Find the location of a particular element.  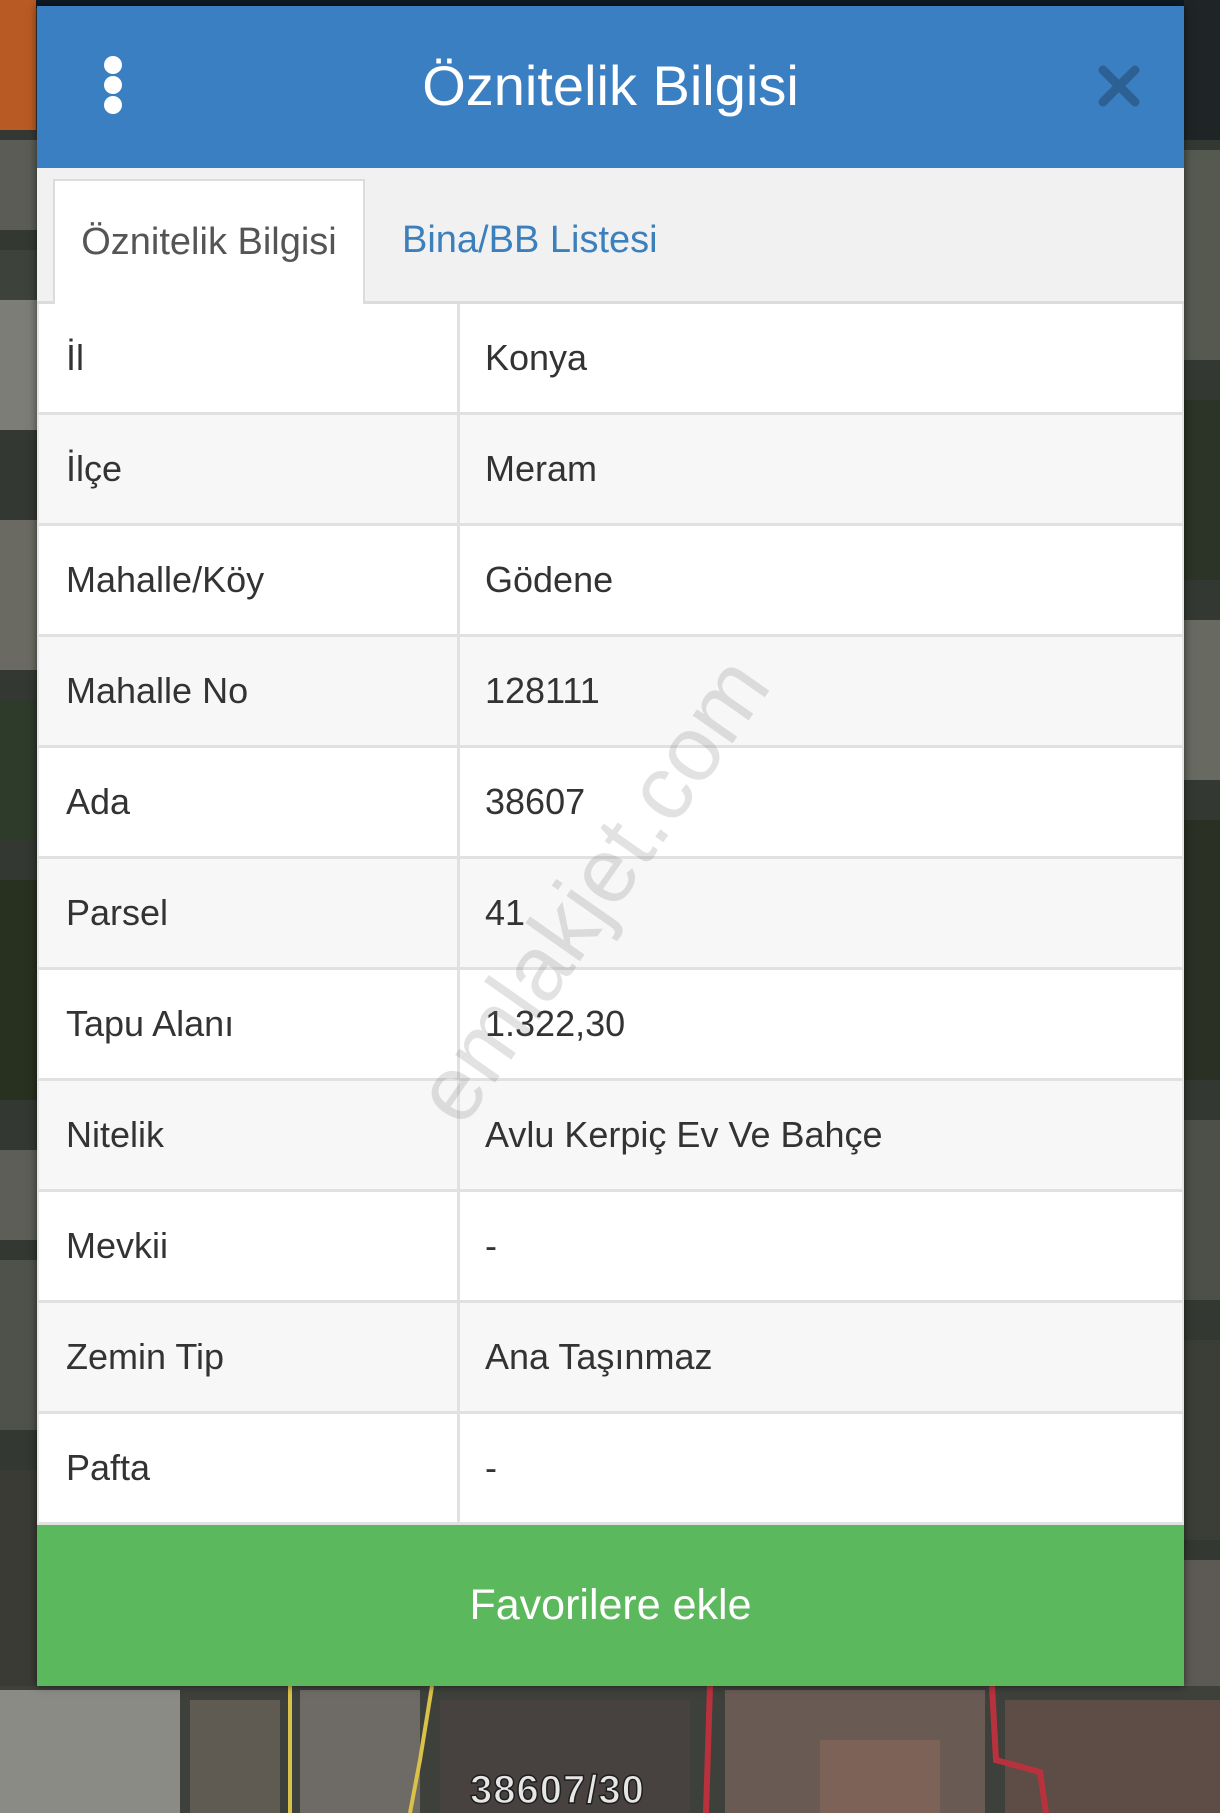

tab-attribute-info: Öznitelik Bilgisi is located at coordinates (209, 241).